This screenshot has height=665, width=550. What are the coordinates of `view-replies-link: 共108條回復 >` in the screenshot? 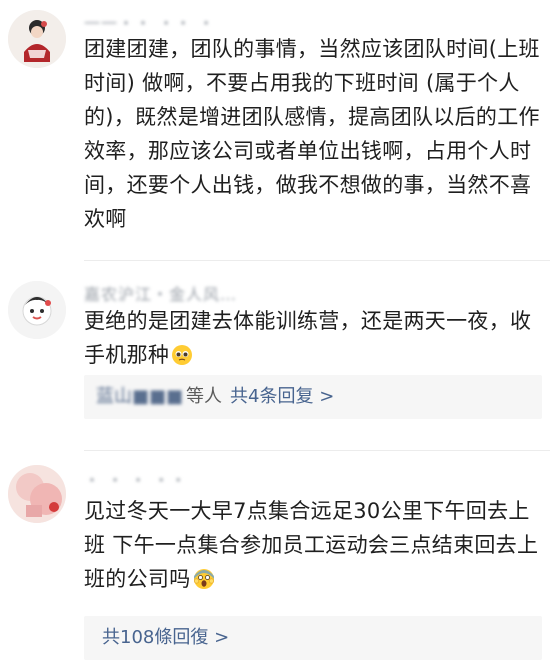 It's located at (165, 637).